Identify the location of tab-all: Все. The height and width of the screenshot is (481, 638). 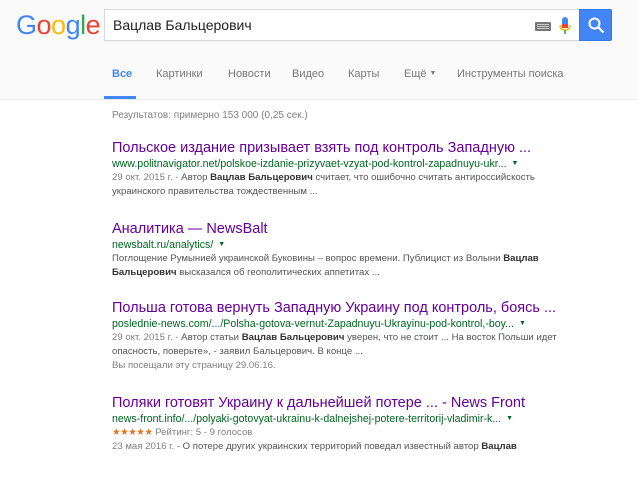
(122, 74).